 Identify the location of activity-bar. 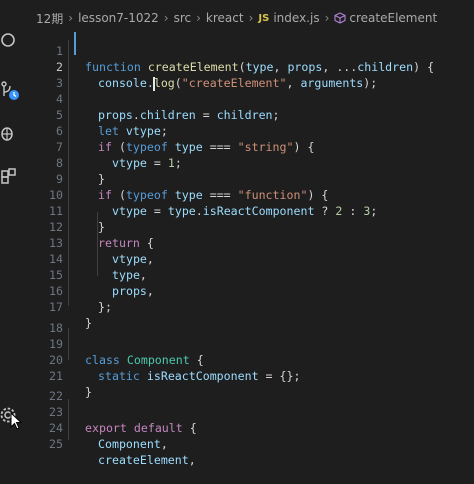
(11, 220).